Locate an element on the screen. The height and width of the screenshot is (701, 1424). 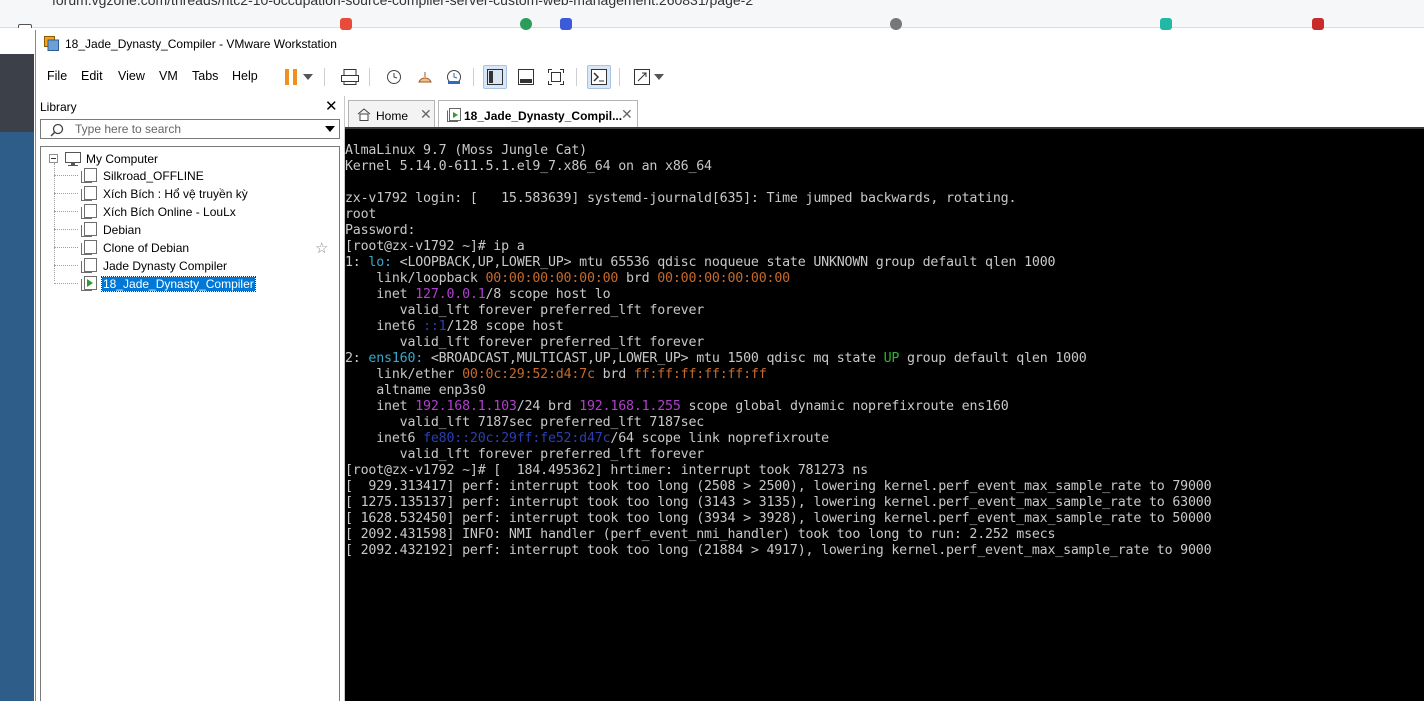
snapshot-manager-icon is located at coordinates (454, 77).